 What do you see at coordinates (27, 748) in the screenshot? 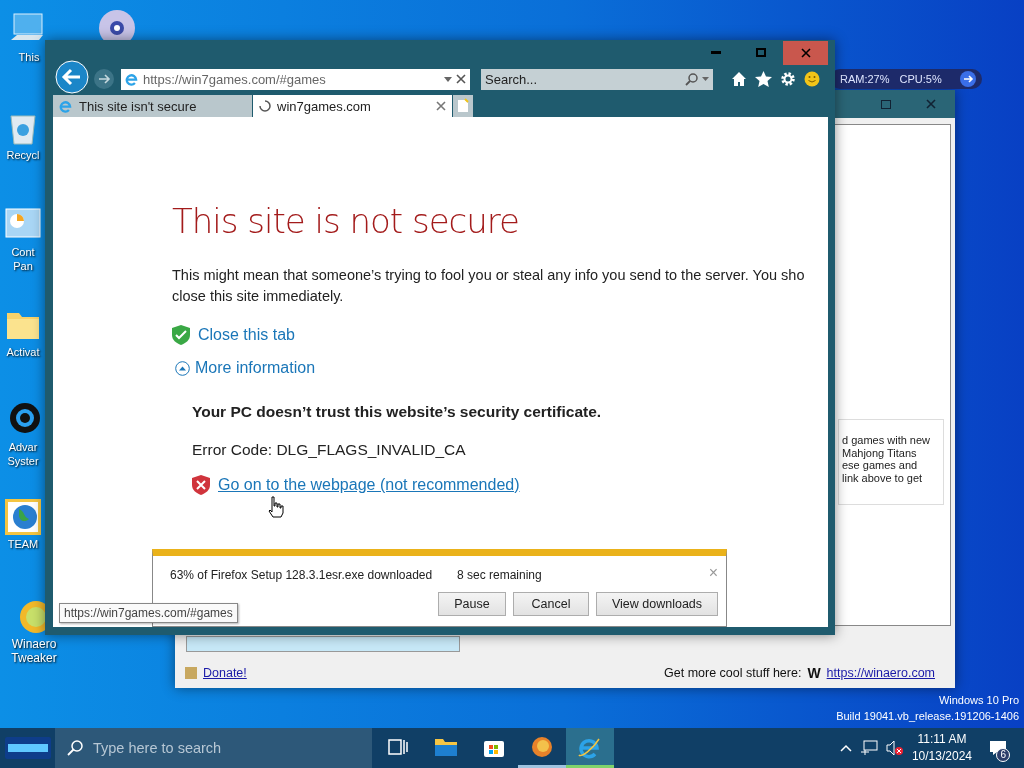
I see `start-button` at bounding box center [27, 748].